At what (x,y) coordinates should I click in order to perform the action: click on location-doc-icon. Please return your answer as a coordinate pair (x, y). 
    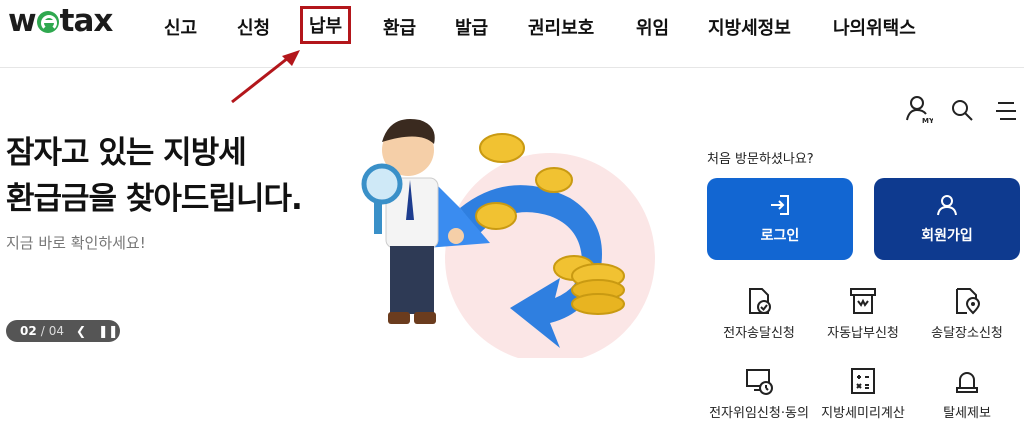
    Looking at the image, I should click on (968, 301).